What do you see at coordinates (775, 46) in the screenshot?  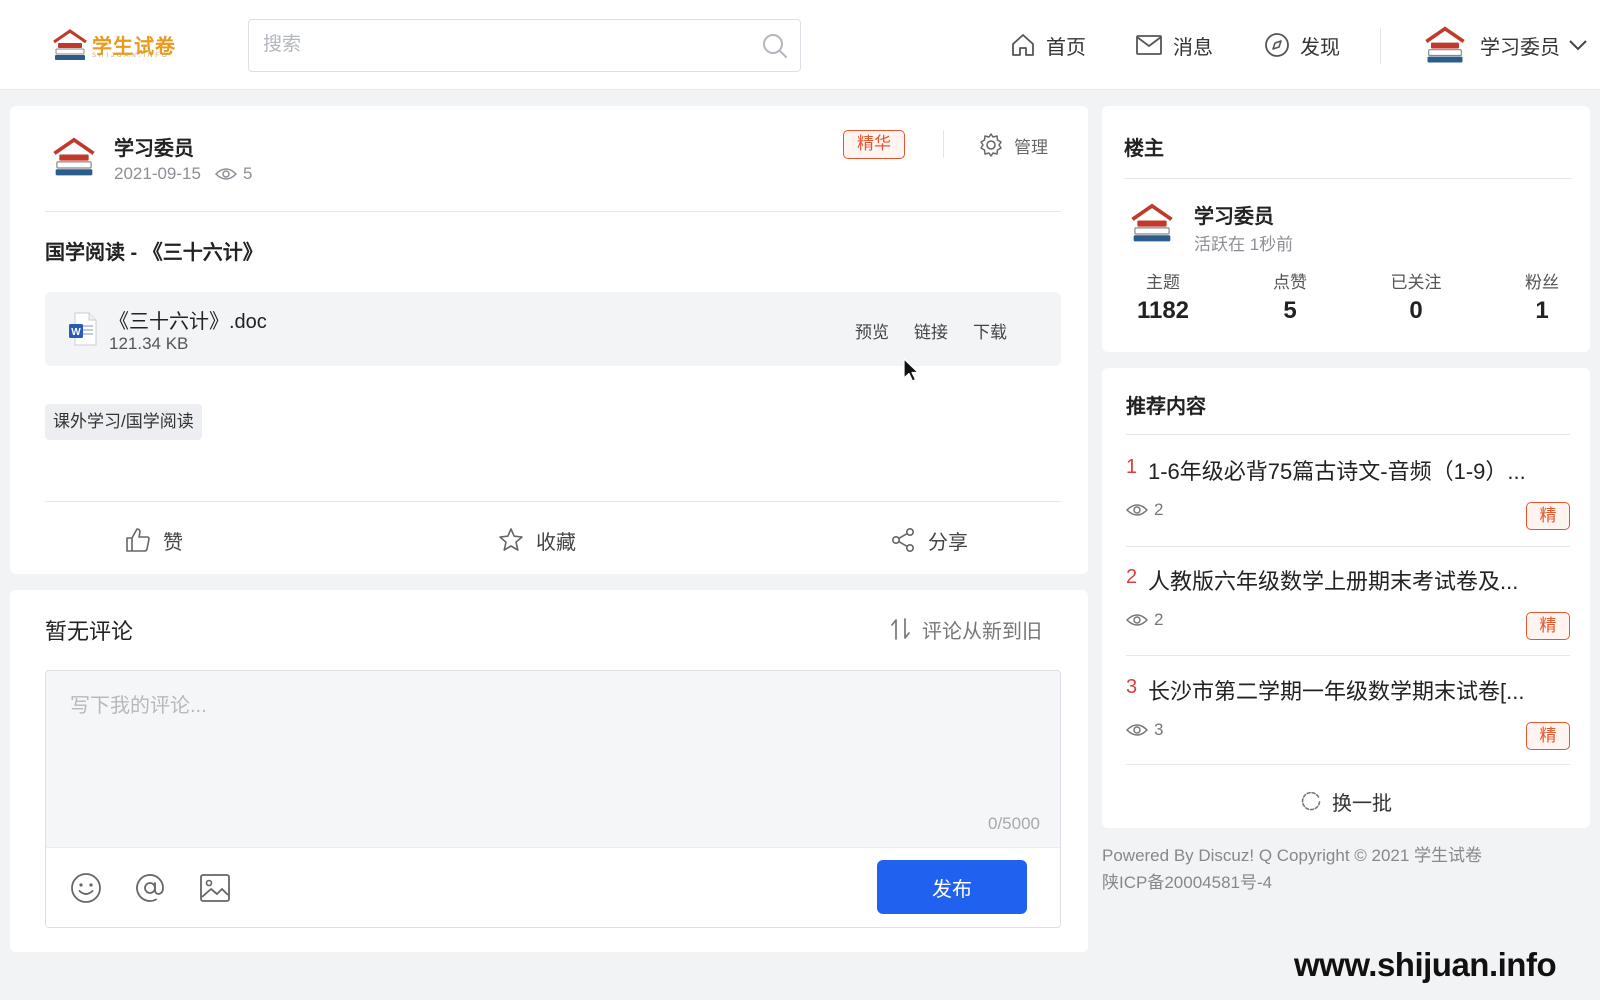 I see `search-icon` at bounding box center [775, 46].